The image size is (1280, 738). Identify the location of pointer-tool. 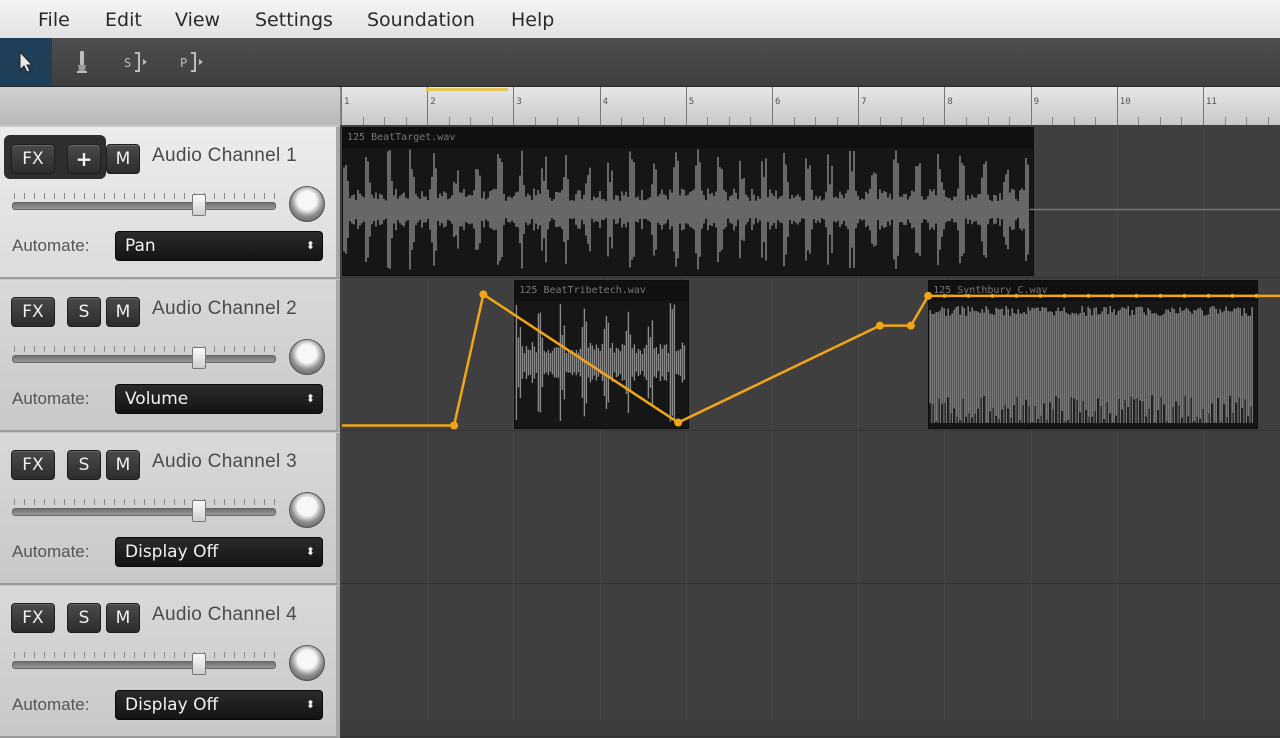
(26, 62).